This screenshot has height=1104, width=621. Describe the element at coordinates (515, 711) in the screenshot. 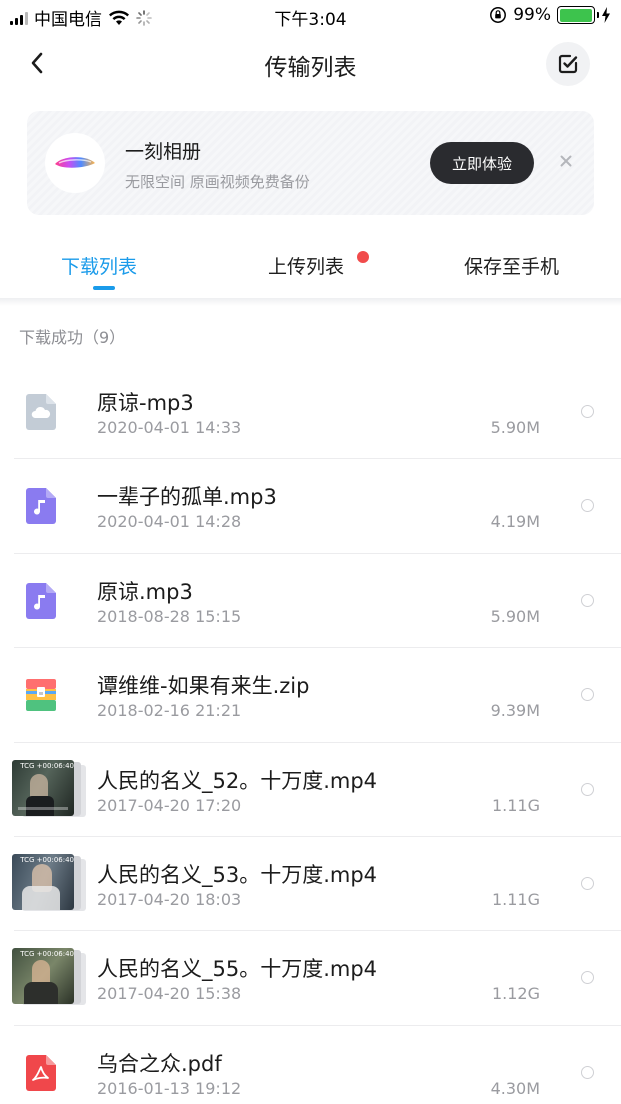

I see `file-size: 9.39M` at that location.